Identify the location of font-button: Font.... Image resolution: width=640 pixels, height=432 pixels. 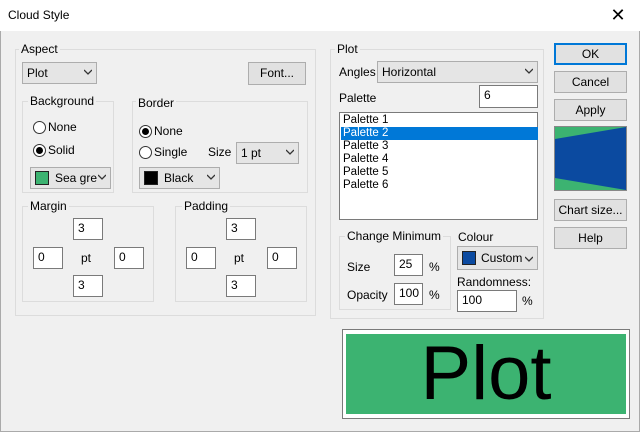
(277, 73).